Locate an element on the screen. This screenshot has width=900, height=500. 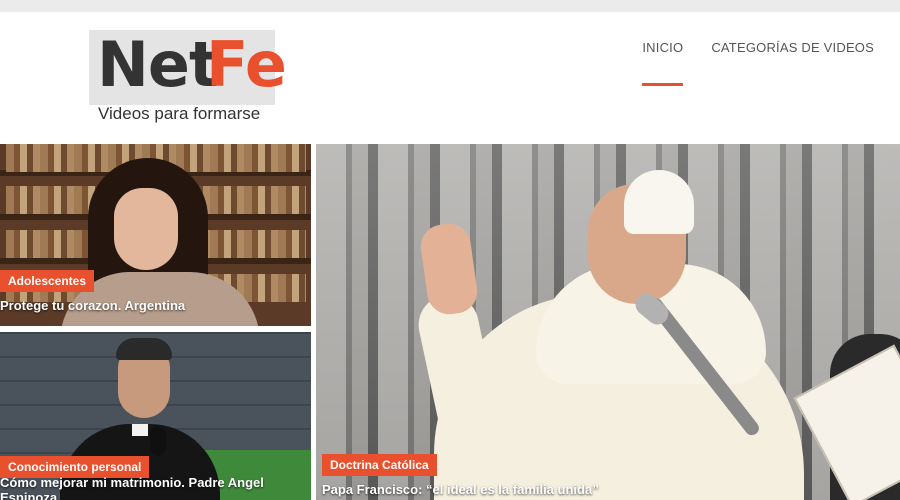
logo-tagline: Videos para formarse is located at coordinates (179, 113).